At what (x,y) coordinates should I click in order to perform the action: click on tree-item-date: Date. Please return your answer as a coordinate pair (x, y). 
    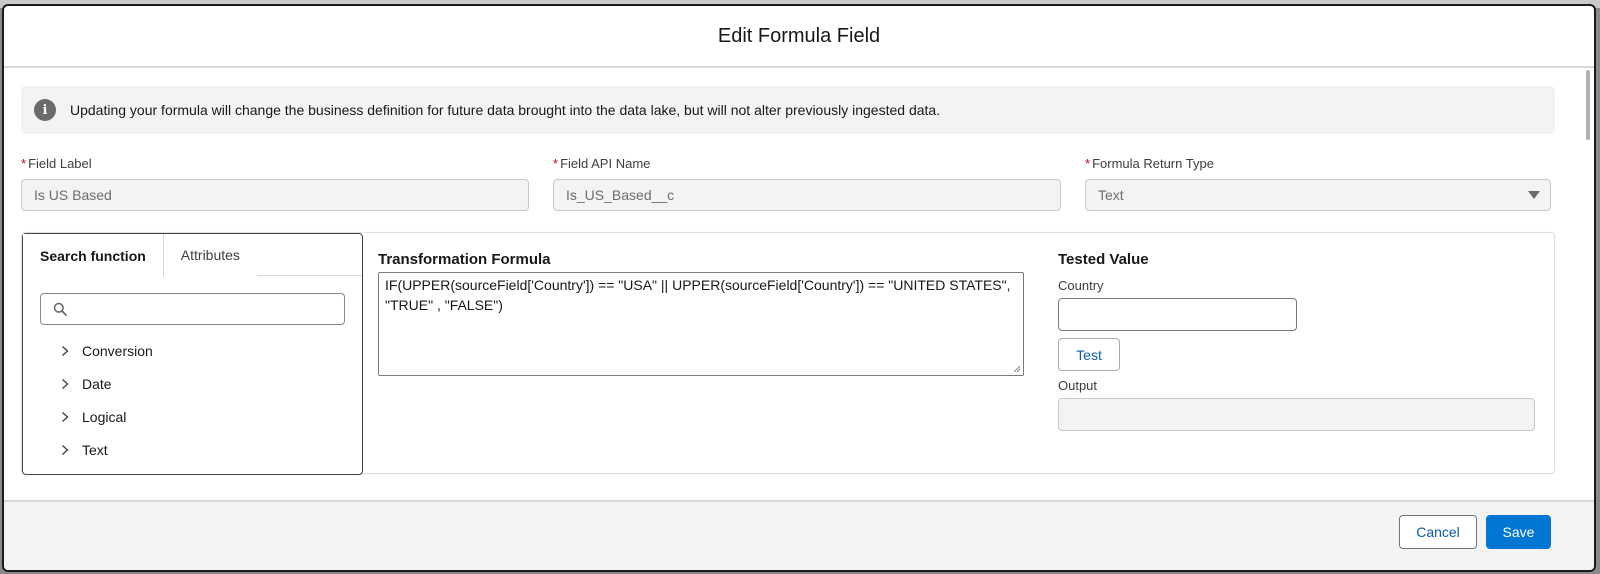
    Looking at the image, I should click on (106, 383).